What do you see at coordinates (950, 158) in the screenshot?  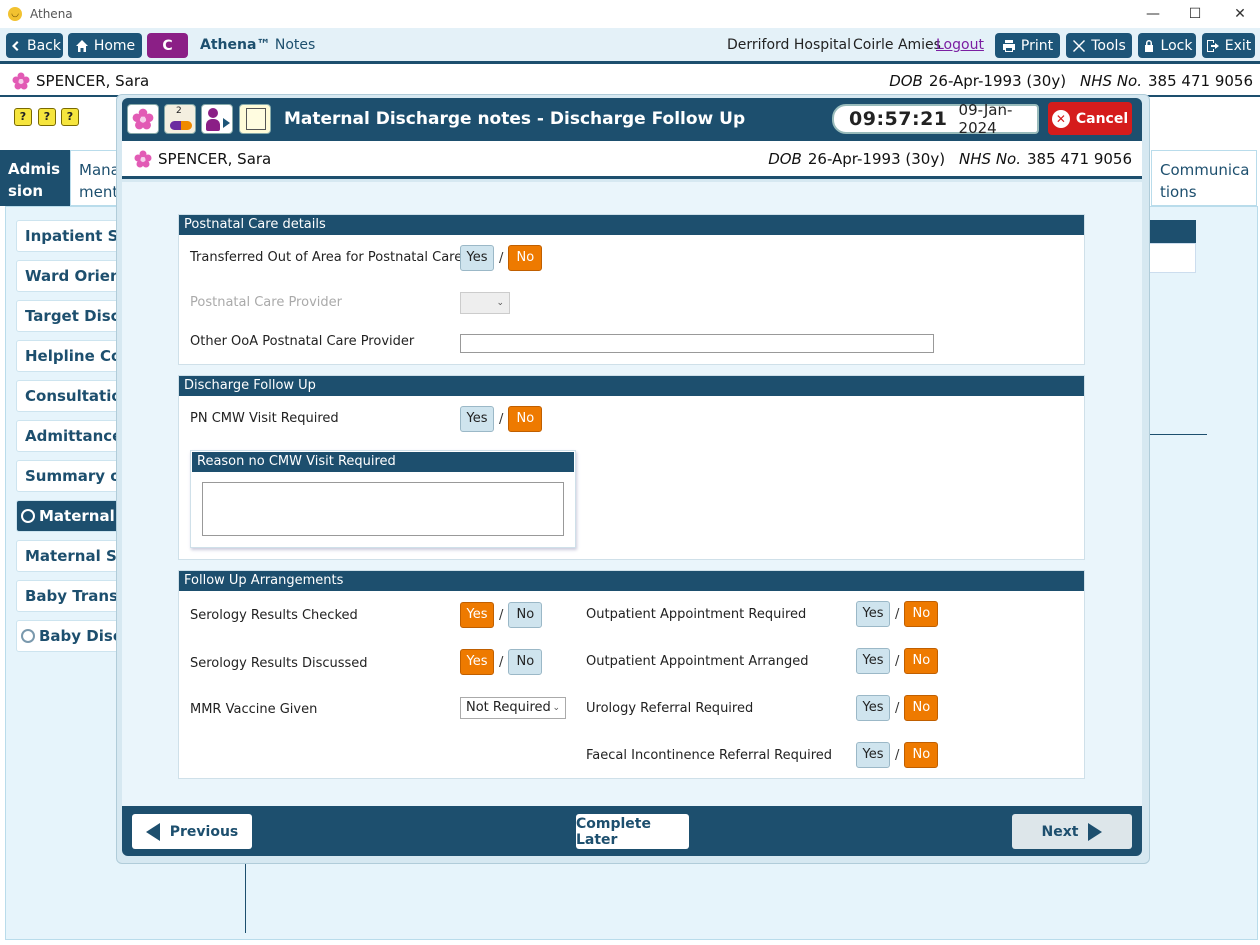 I see `patient-demographics: DOB 26-Apr-1993 (30y) NHS No. 385 471 9056` at bounding box center [950, 158].